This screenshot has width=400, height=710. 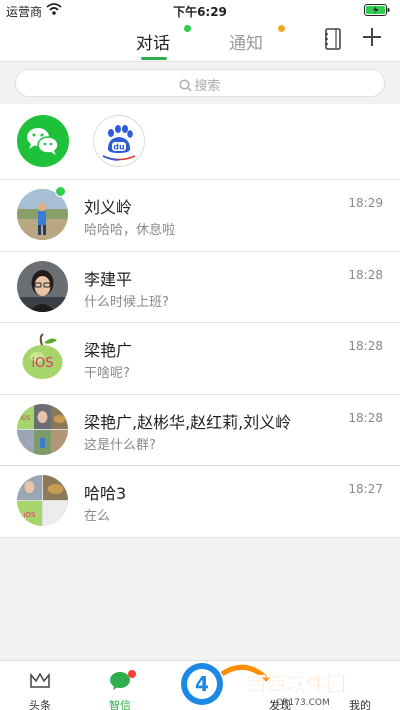 I want to click on chat-row-5: iOS 哈哈3 在么 18:27, so click(x=200, y=502).